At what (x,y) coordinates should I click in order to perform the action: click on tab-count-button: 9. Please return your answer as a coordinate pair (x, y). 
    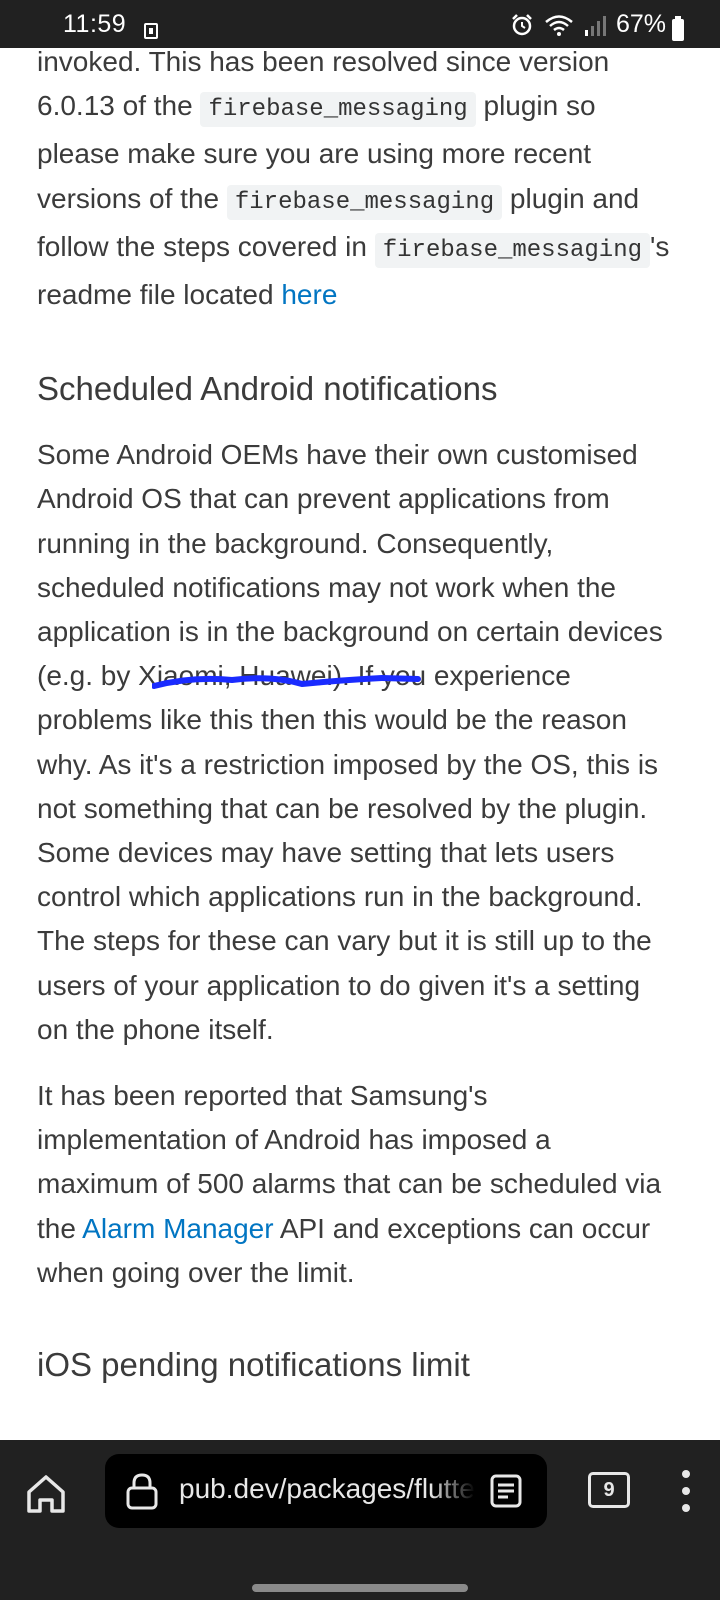
    Looking at the image, I should click on (609, 1490).